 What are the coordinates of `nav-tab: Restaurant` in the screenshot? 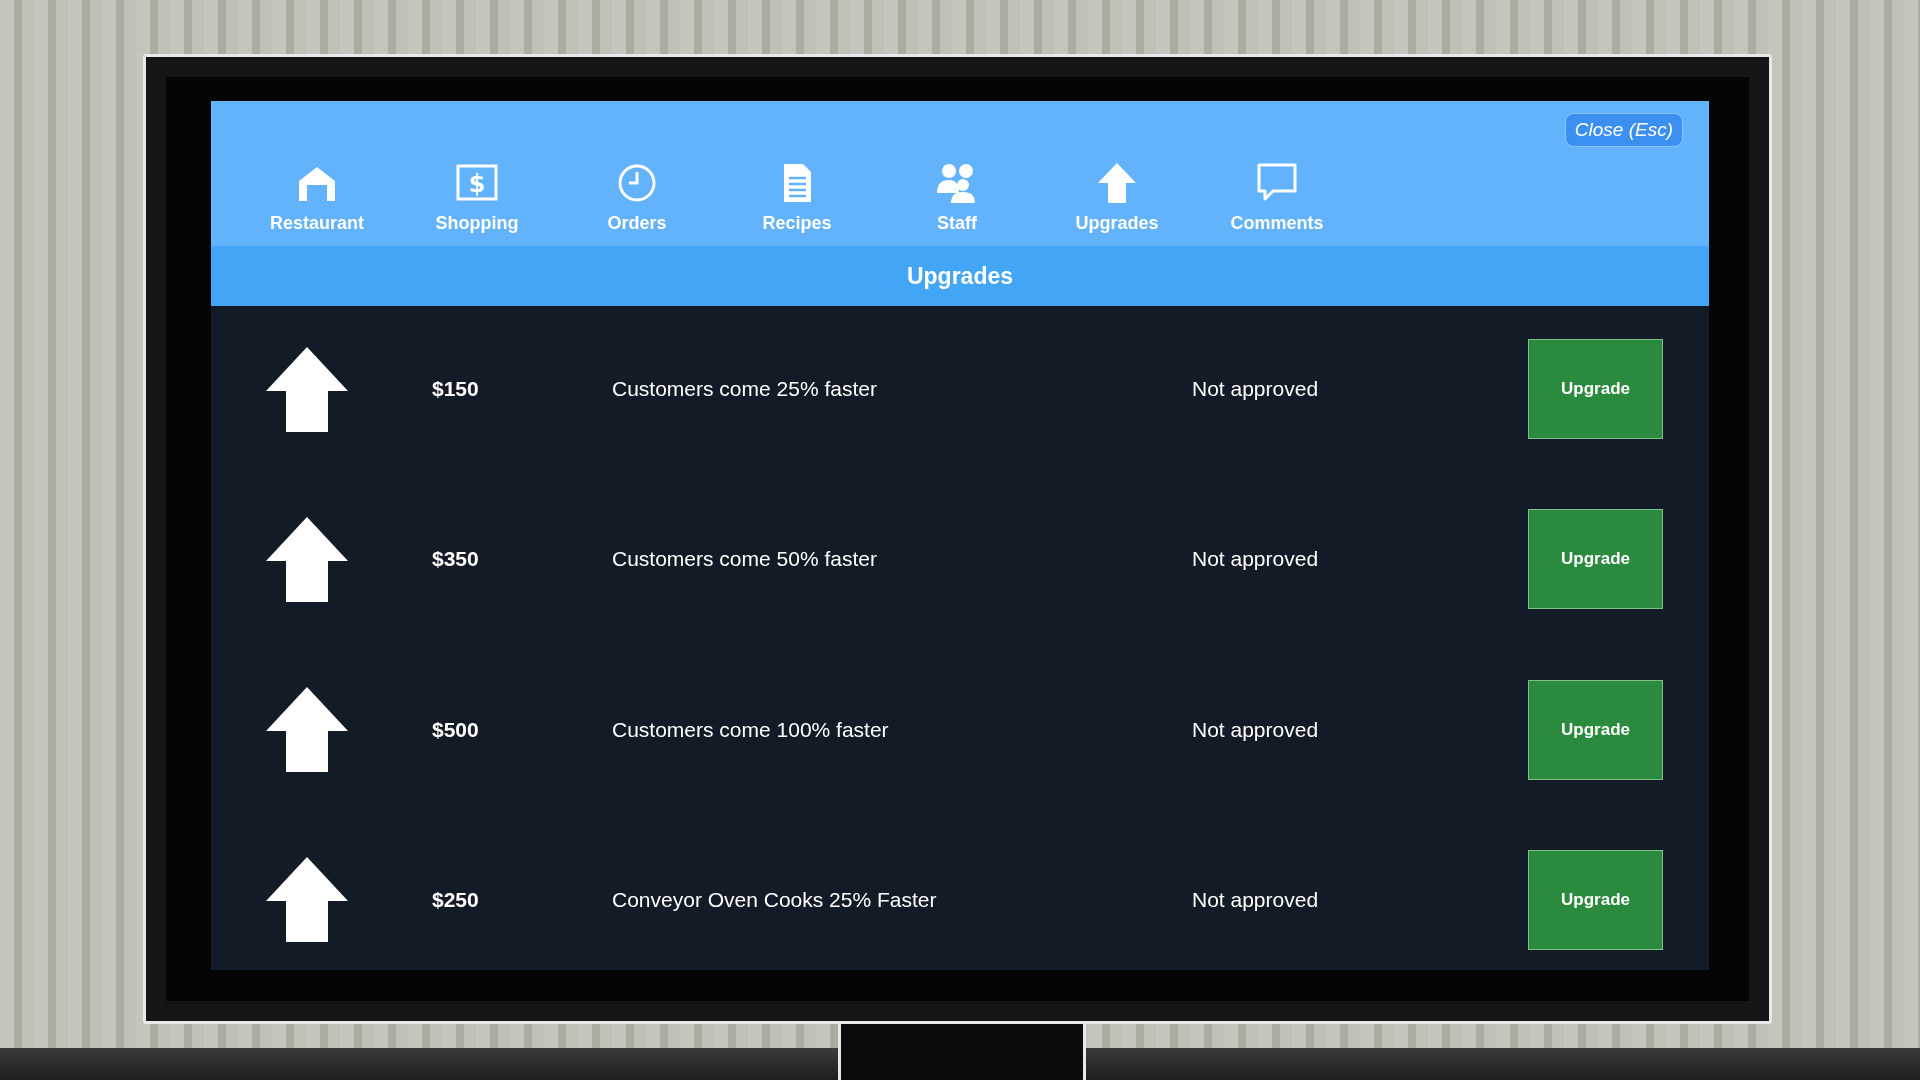 It's located at (317, 197).